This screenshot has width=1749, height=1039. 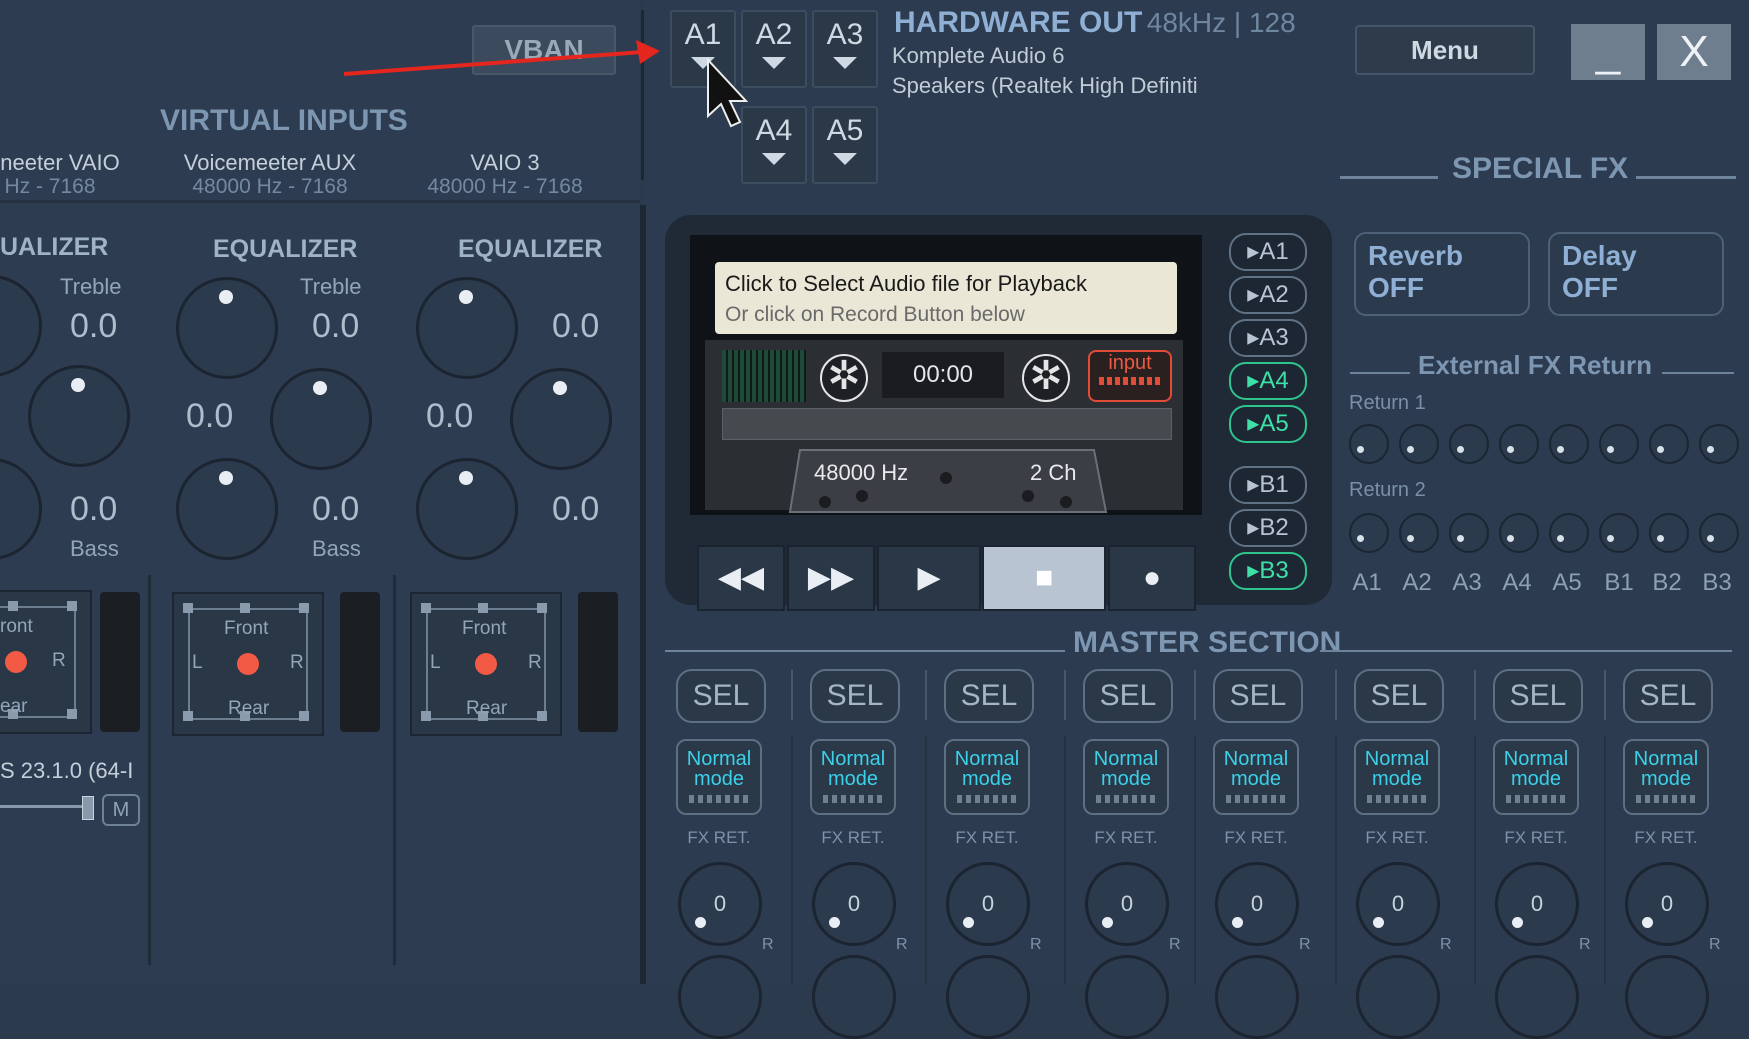 I want to click on recorder-bus-a2: ▸A2, so click(x=1268, y=295).